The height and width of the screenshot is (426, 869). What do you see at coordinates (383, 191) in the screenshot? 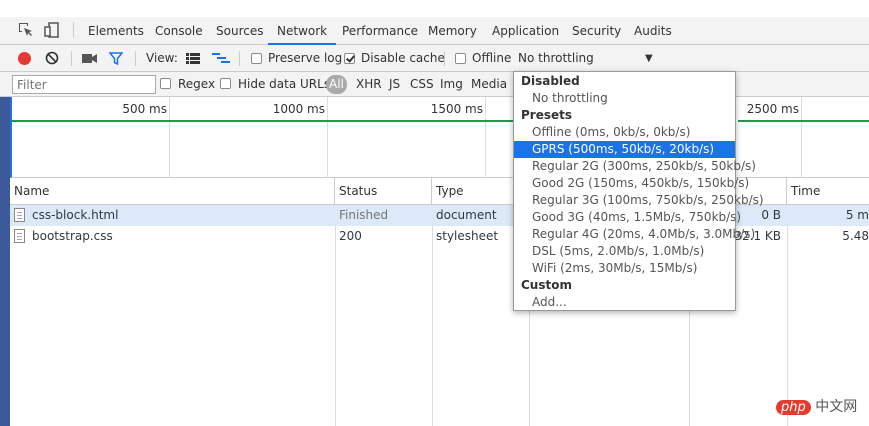
I see `column-header-status: Status` at bounding box center [383, 191].